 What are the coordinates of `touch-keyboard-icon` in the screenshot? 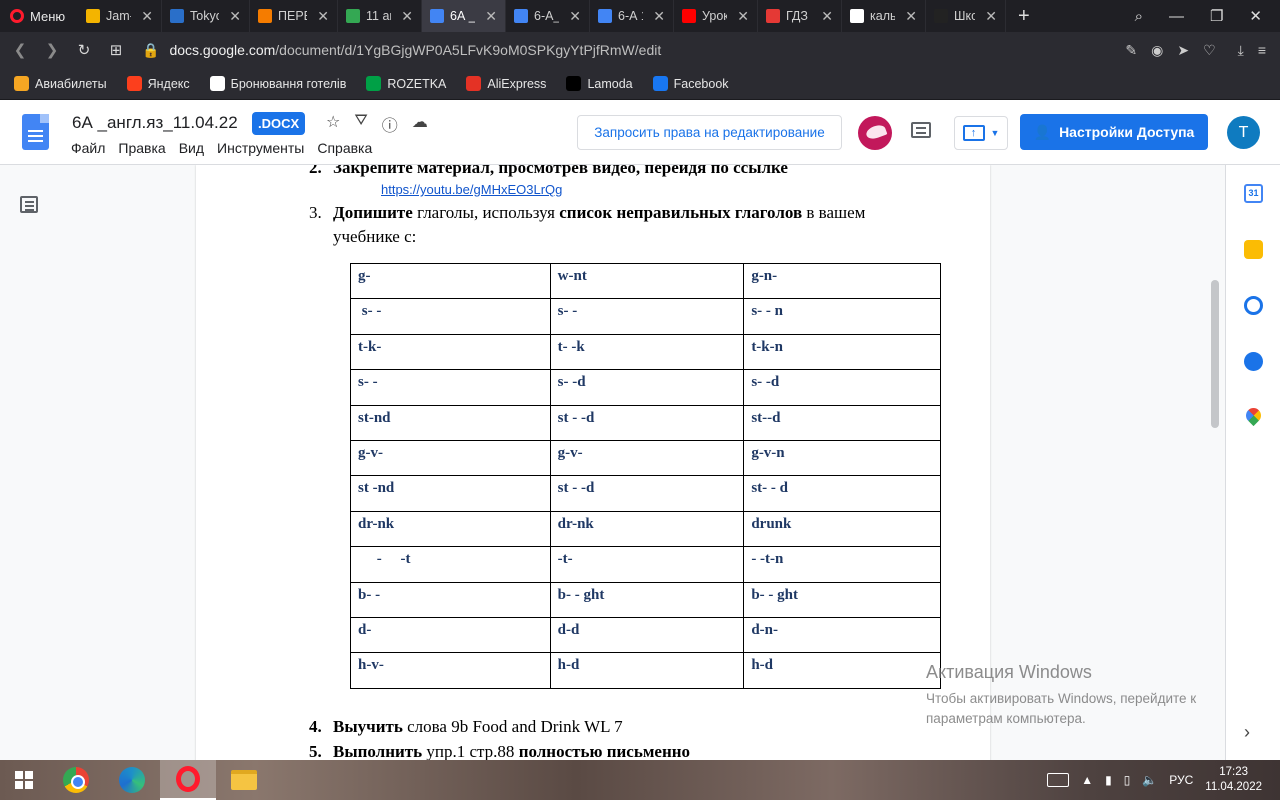 It's located at (1058, 780).